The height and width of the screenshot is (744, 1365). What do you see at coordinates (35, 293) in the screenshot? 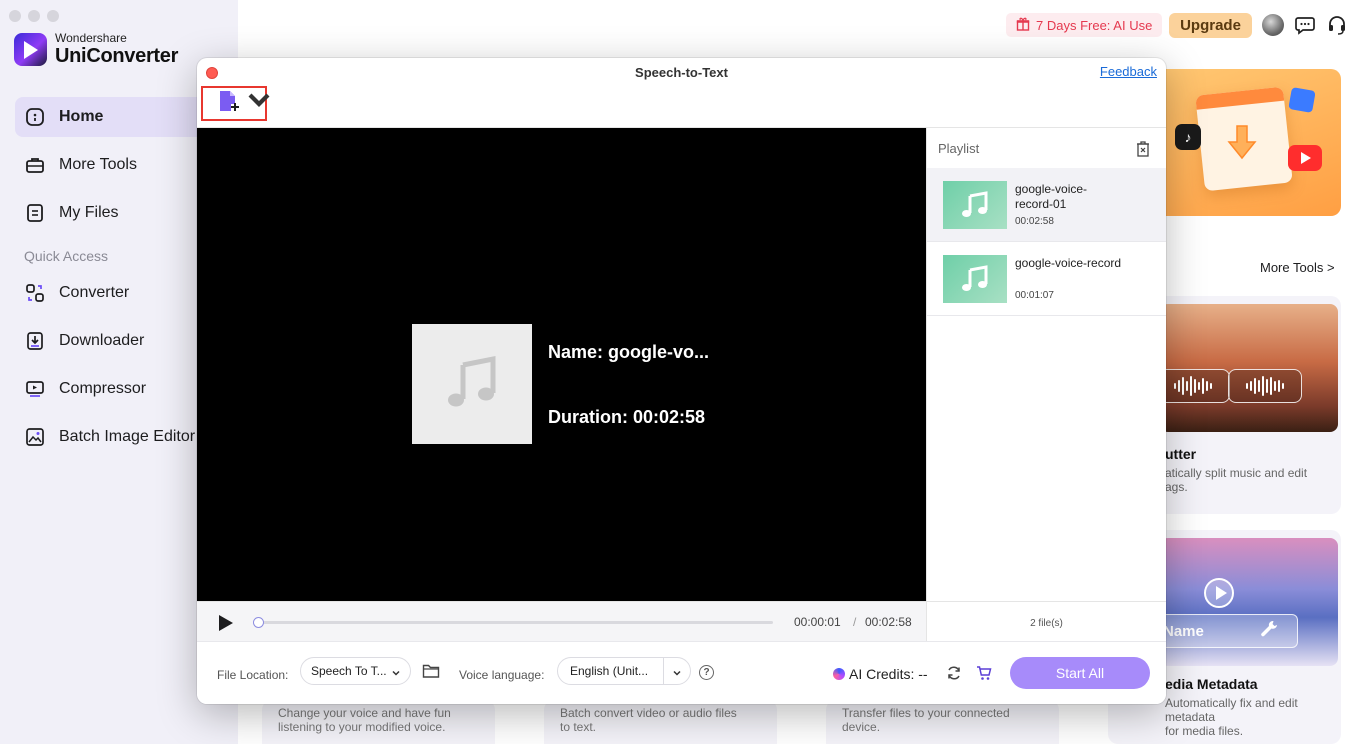
I see `converter-icon` at bounding box center [35, 293].